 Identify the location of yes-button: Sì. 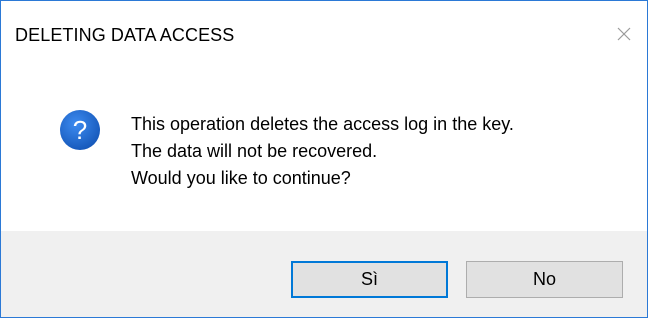
(369, 279).